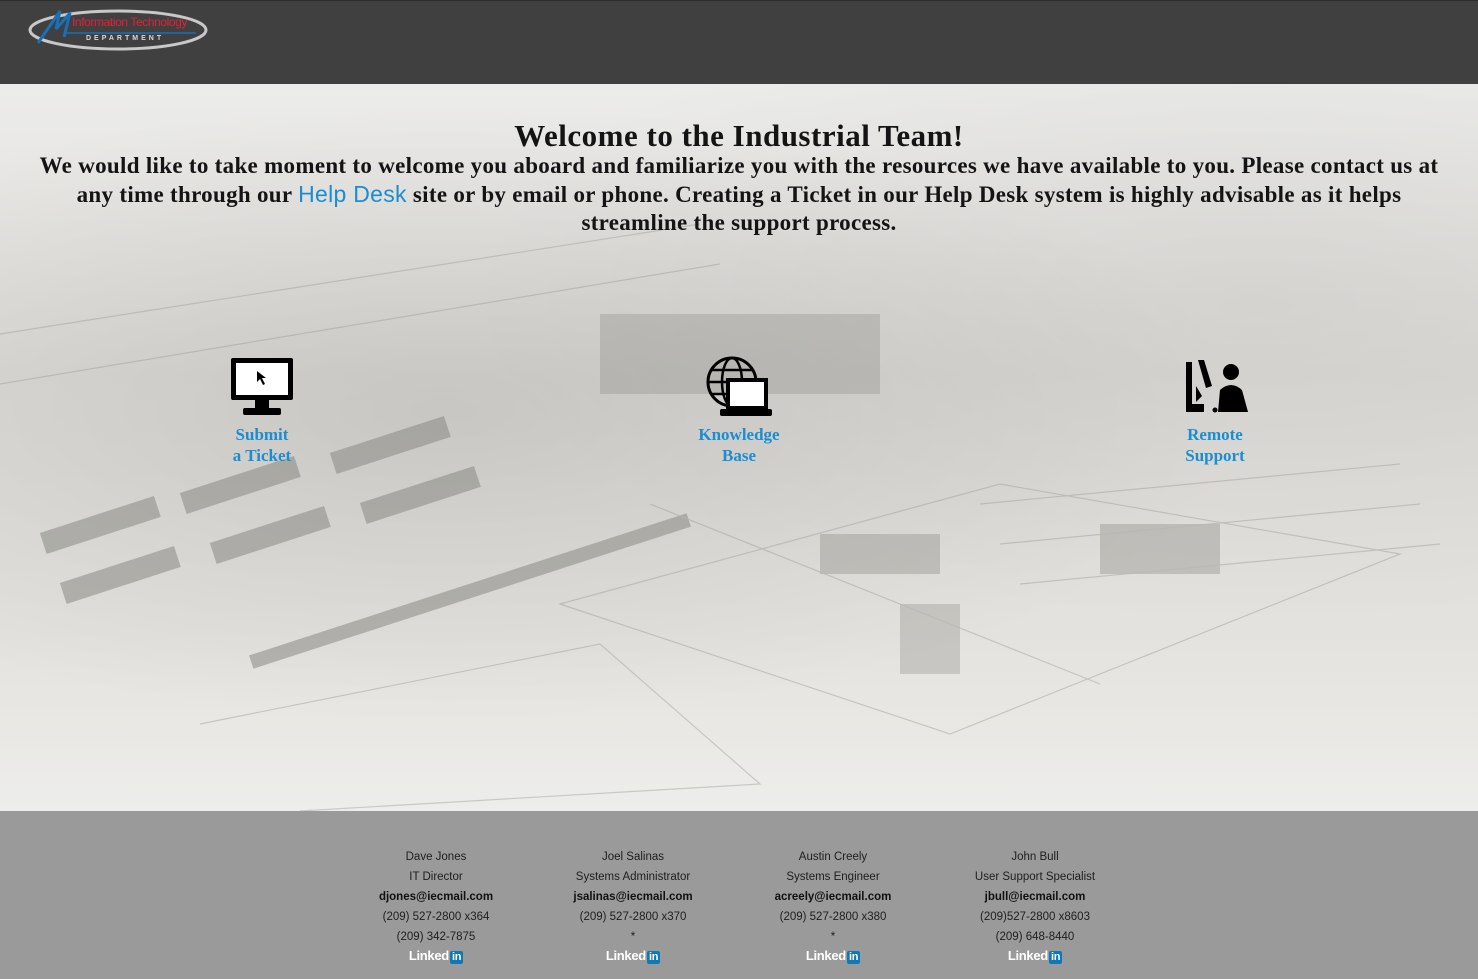  What do you see at coordinates (1215, 455) in the screenshot?
I see `remote-support-label-2: Support` at bounding box center [1215, 455].